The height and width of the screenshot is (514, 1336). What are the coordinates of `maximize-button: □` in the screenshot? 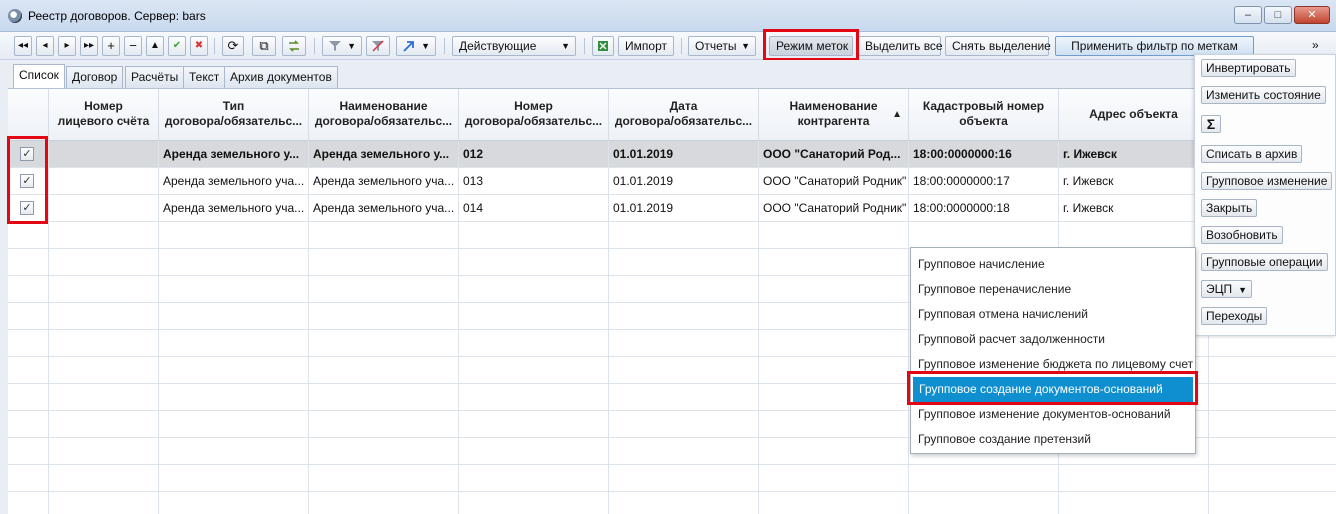 It's located at (1278, 15).